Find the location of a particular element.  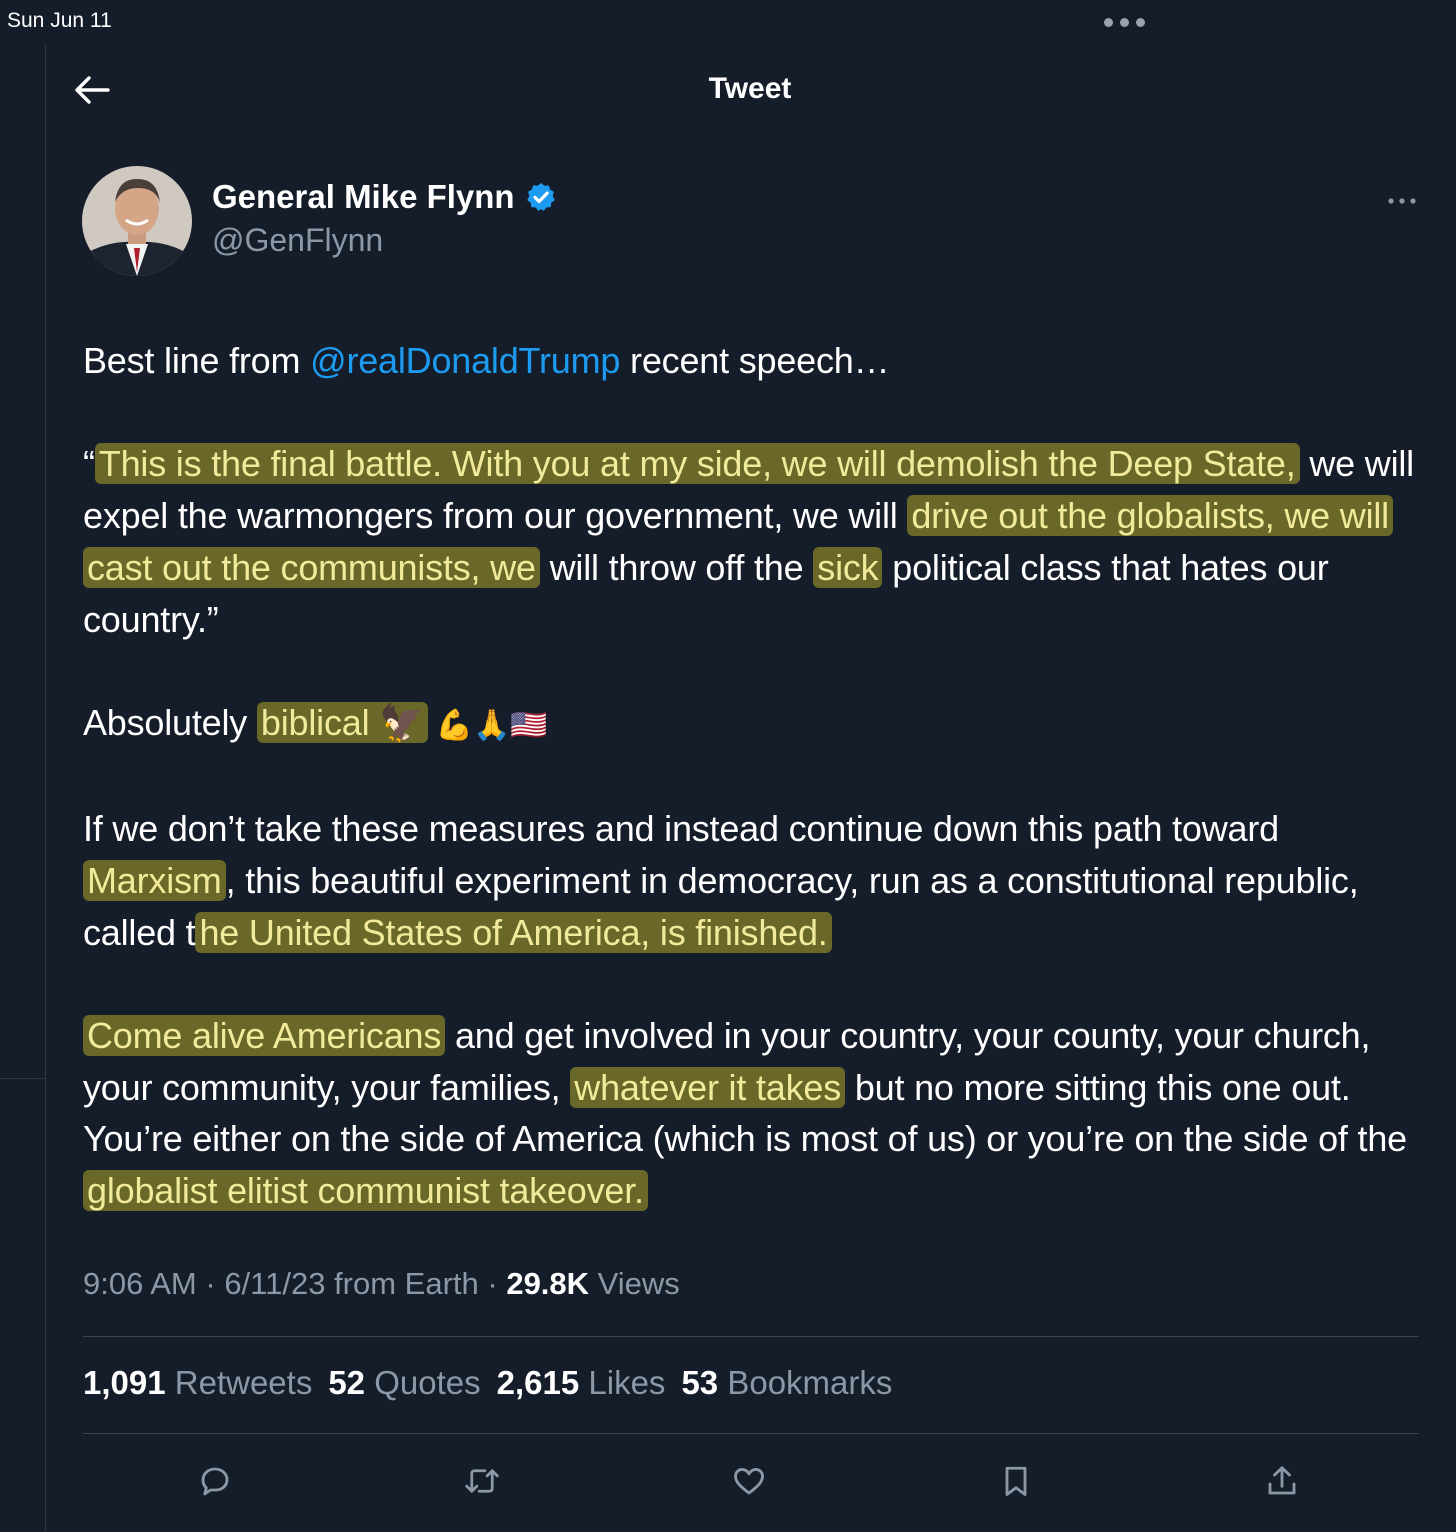

highlighted-text: Marxism is located at coordinates (154, 880).